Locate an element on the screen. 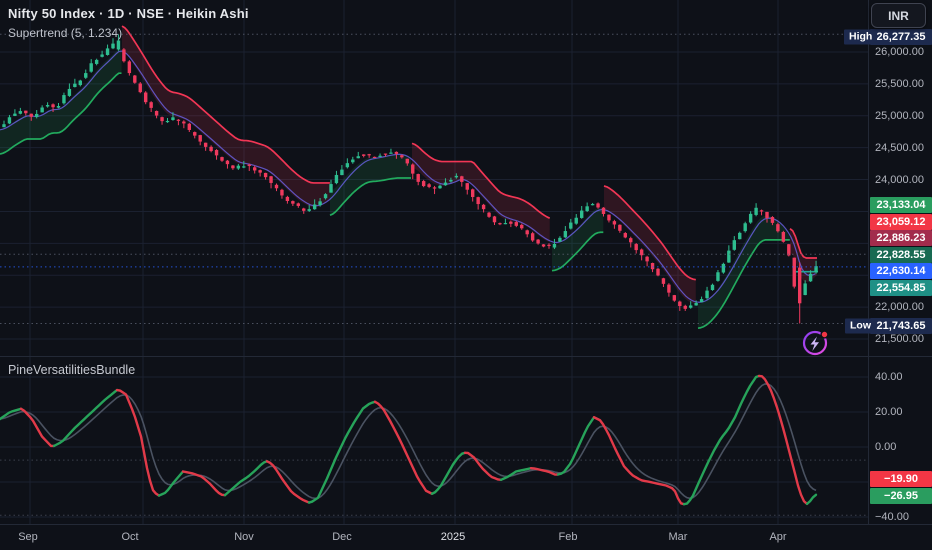  month-label: Sep is located at coordinates (28, 537).